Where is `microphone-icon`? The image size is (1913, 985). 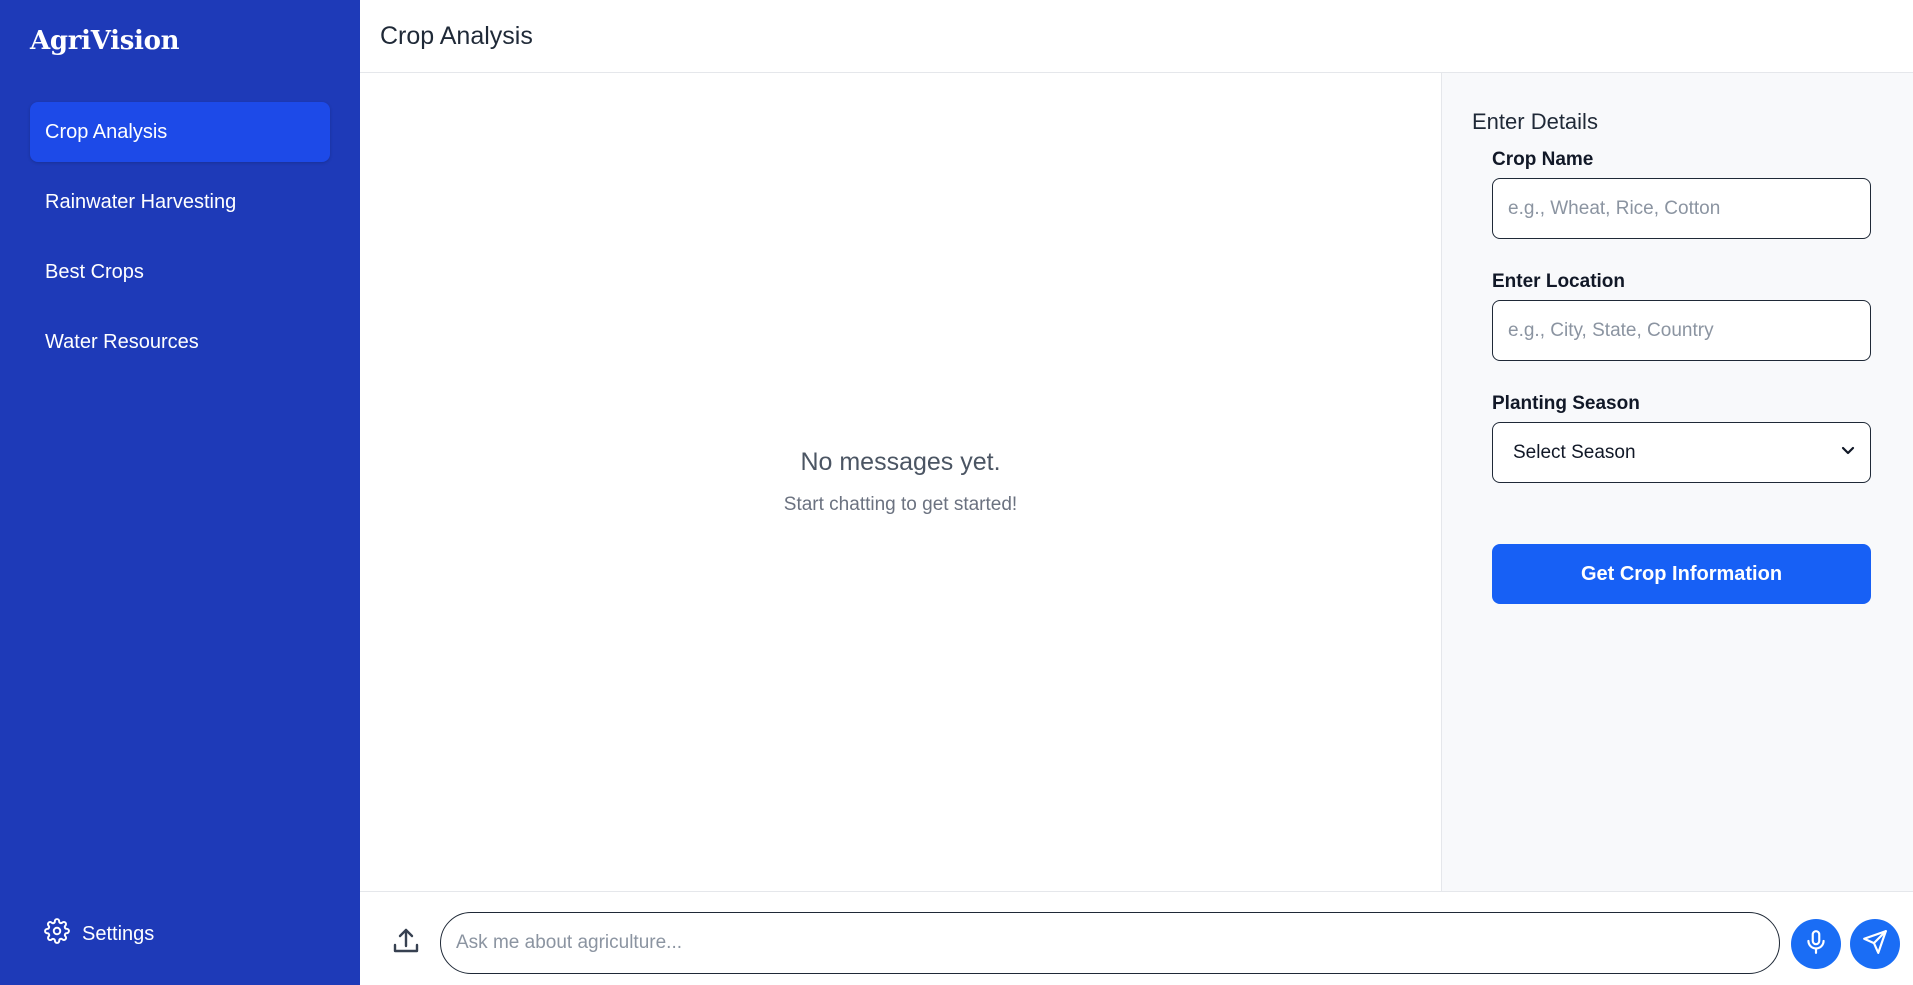 microphone-icon is located at coordinates (1816, 944).